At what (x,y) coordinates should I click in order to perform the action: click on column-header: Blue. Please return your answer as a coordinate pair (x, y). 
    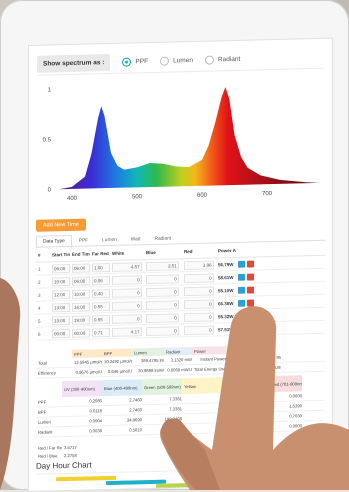
    Looking at the image, I should click on (163, 252).